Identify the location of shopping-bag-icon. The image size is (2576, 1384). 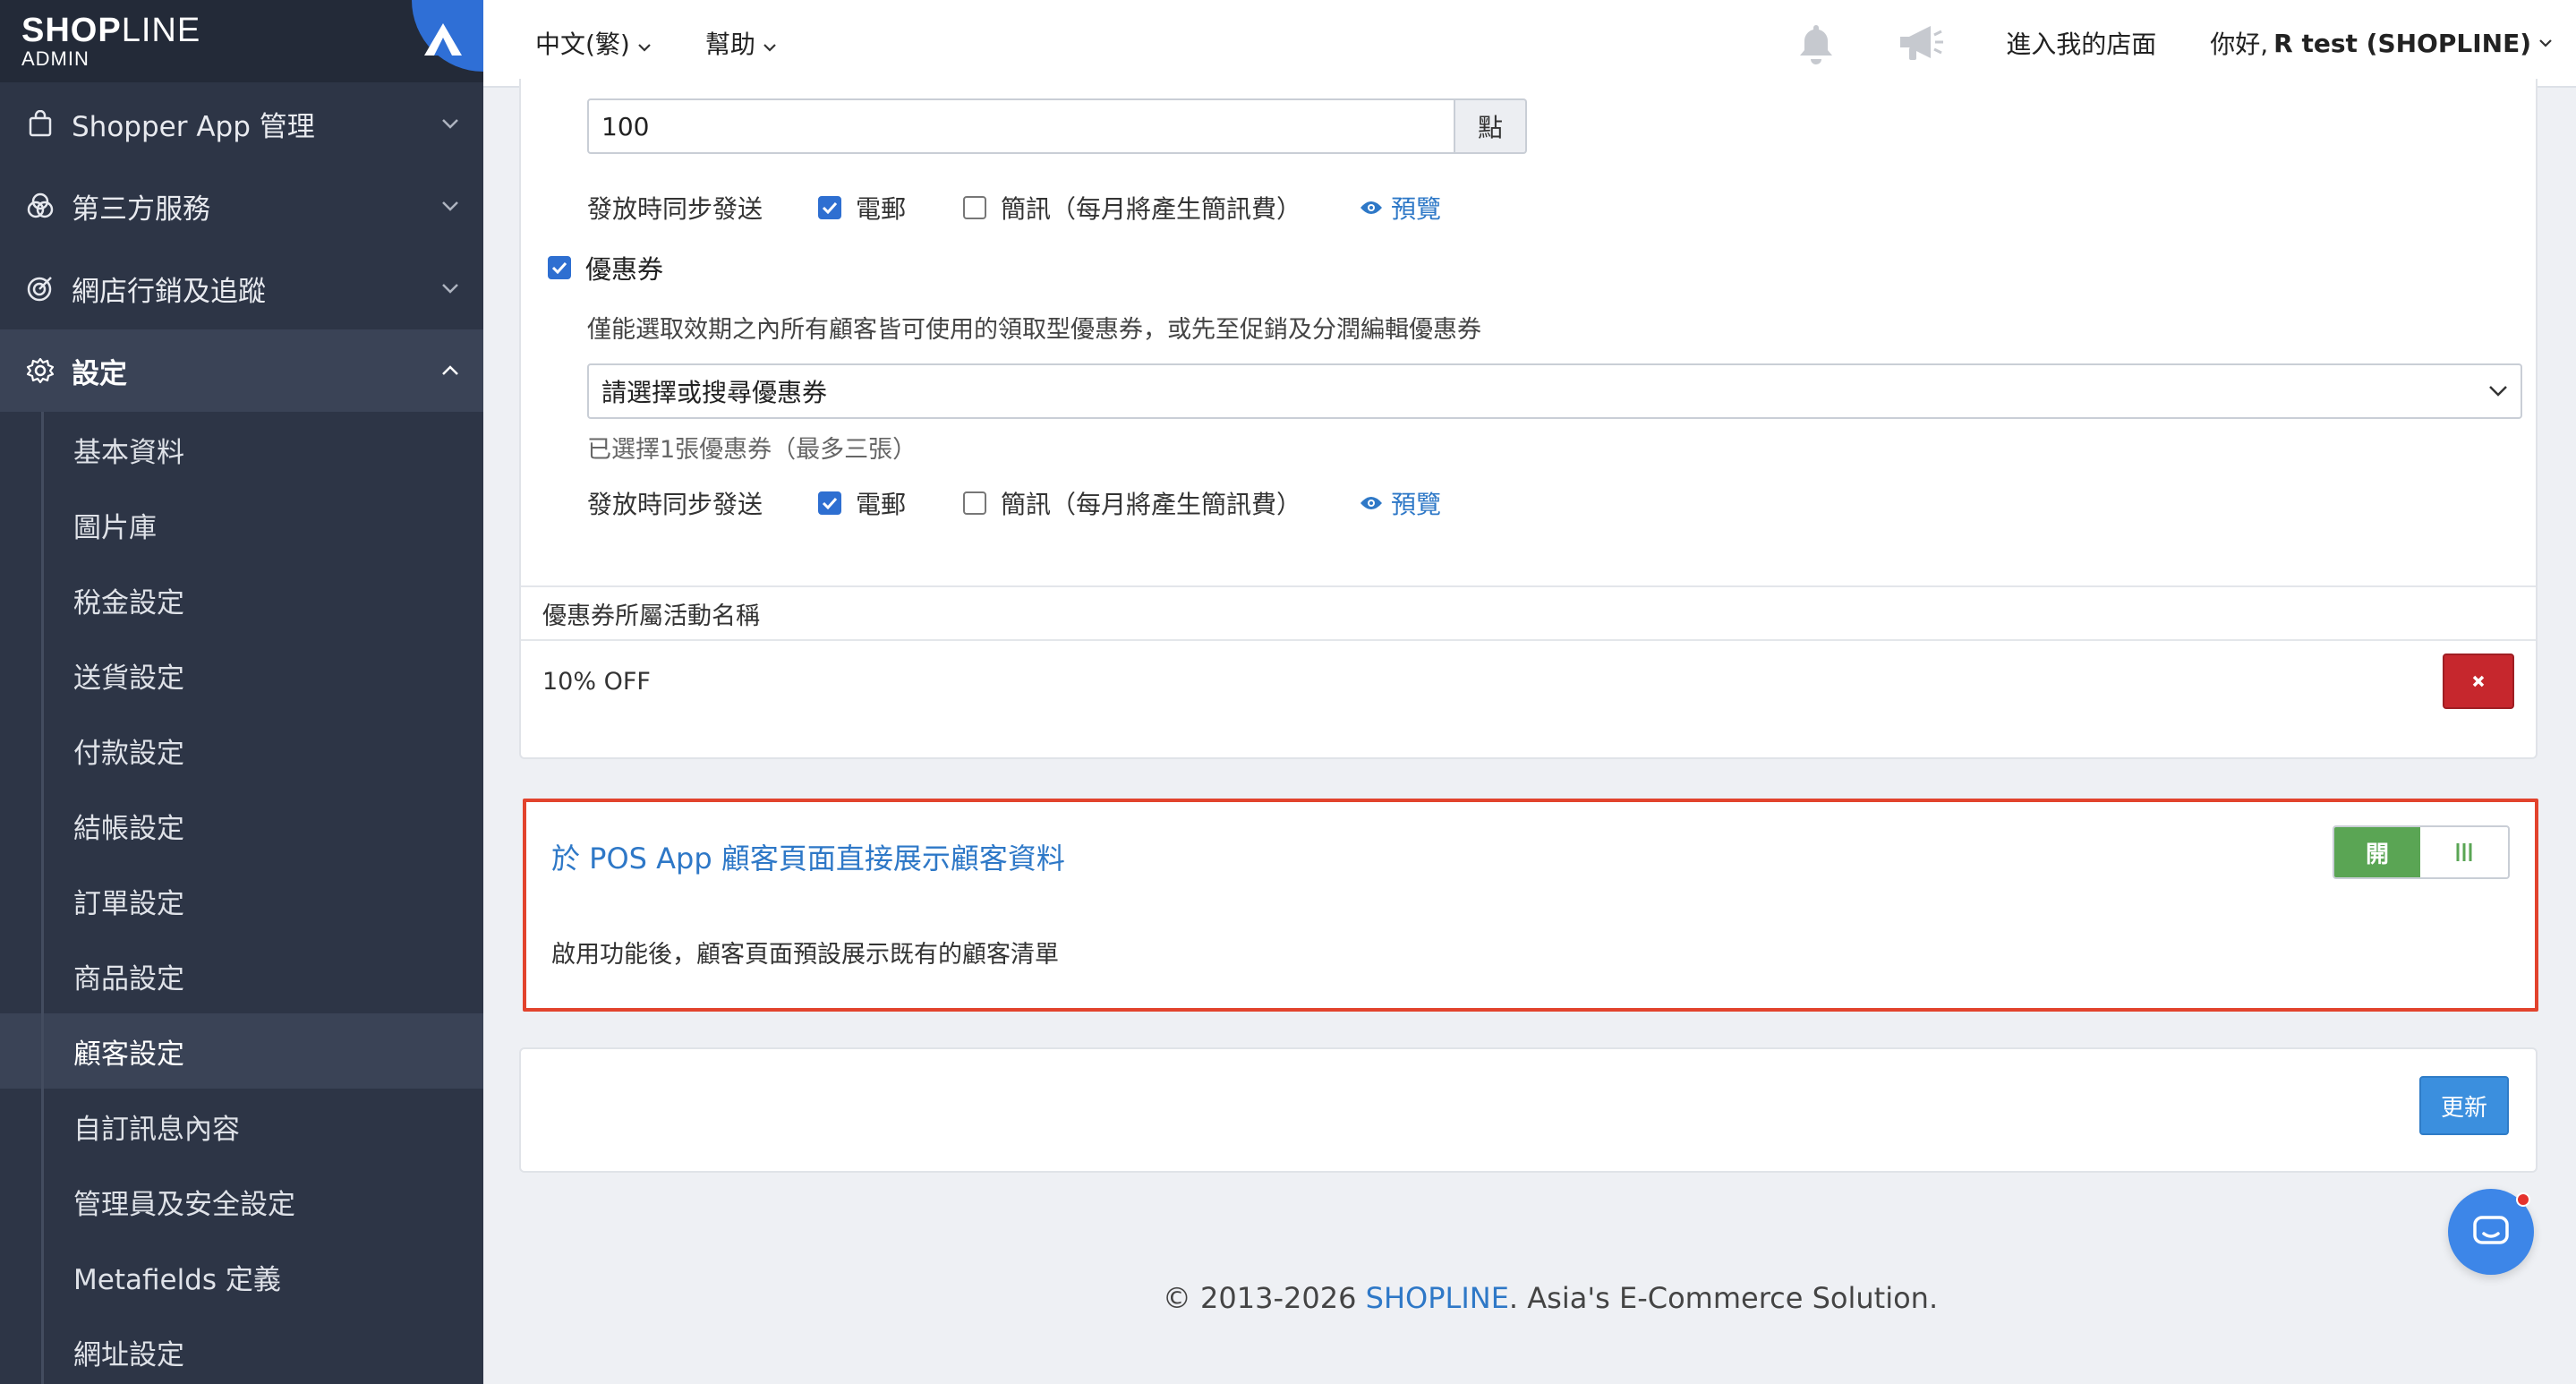
(40, 123).